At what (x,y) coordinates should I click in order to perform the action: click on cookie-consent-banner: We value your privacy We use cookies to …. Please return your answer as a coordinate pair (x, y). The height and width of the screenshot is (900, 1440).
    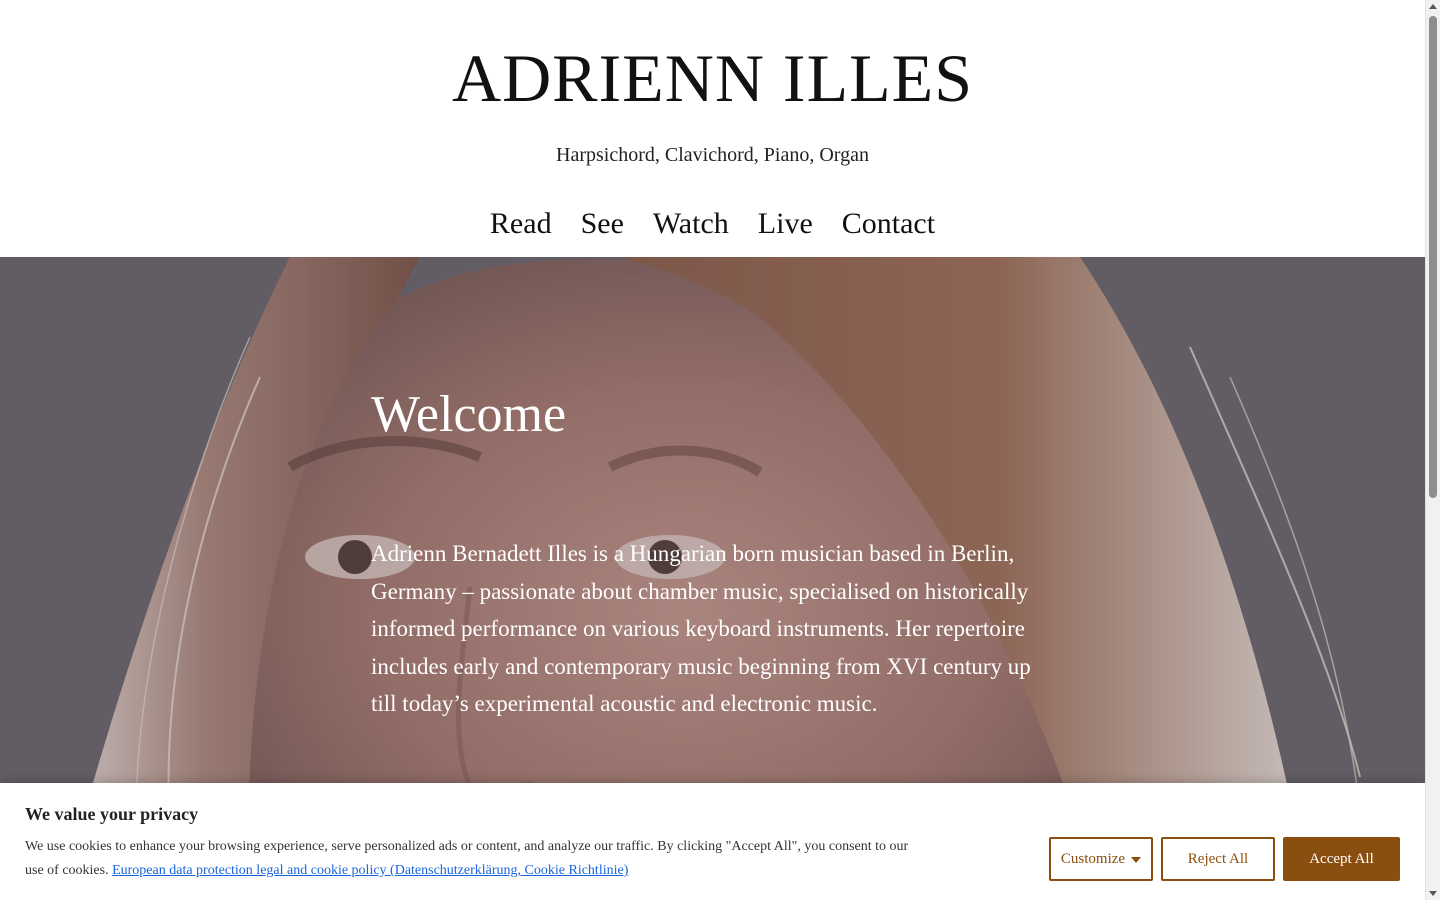
    Looking at the image, I should click on (712, 841).